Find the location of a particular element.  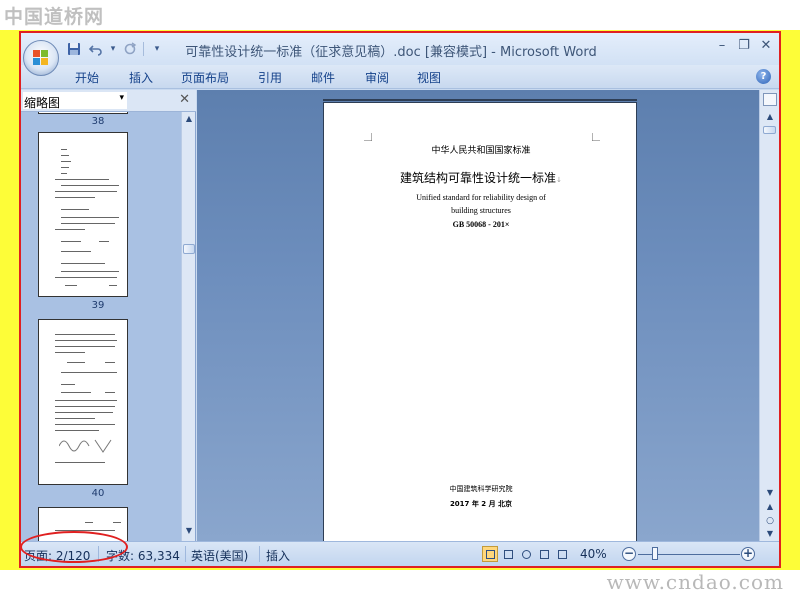

paragraph-mark-icon: ↓ is located at coordinates (559, 180).